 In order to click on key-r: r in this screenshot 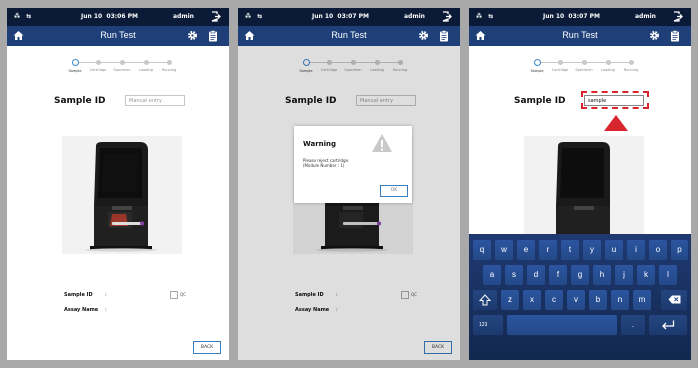, I will do `click(548, 250)`.